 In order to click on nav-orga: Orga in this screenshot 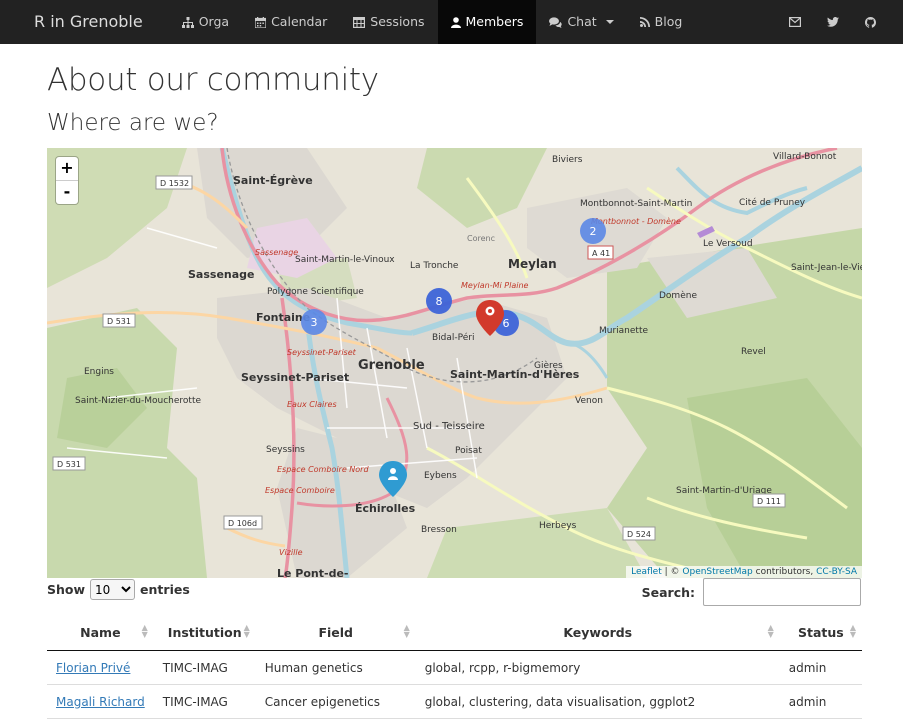, I will do `click(205, 22)`.